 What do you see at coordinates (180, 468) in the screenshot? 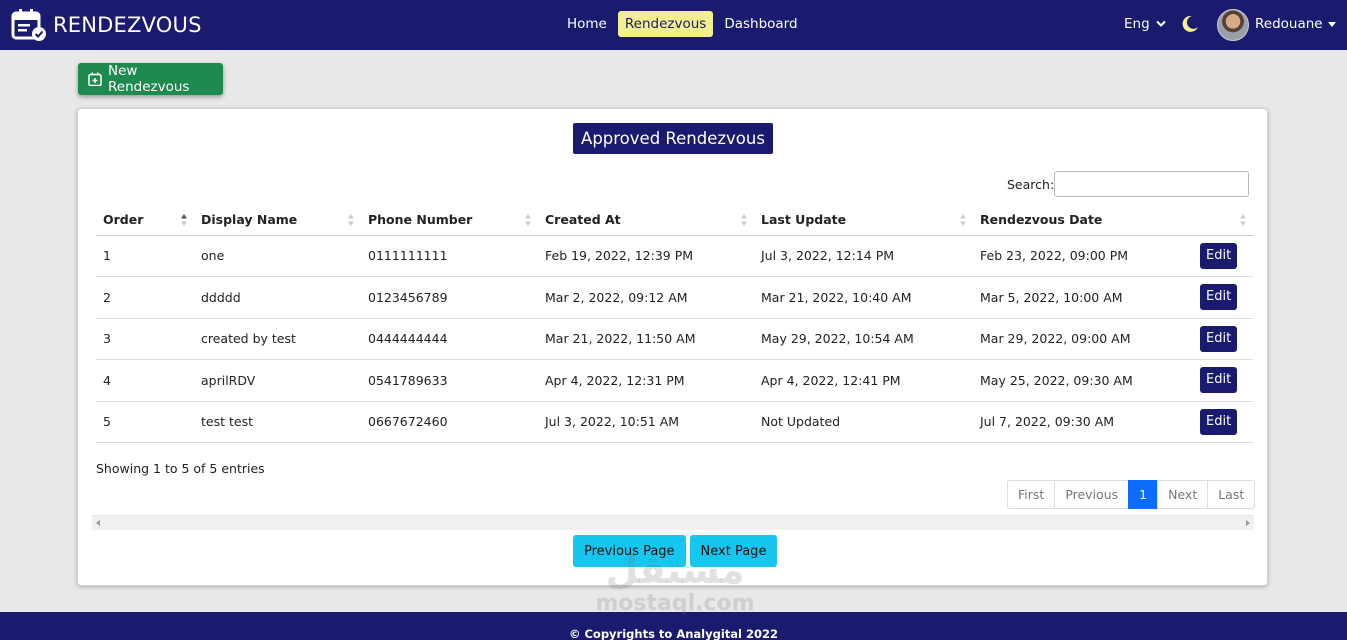
I see `table-info: Showing 1 to 5 of 5 entries` at bounding box center [180, 468].